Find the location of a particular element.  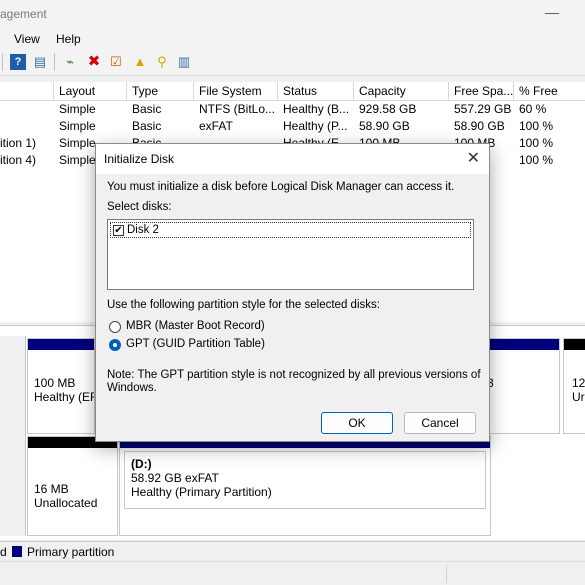

disk-2-label is located at coordinates (13, 485).